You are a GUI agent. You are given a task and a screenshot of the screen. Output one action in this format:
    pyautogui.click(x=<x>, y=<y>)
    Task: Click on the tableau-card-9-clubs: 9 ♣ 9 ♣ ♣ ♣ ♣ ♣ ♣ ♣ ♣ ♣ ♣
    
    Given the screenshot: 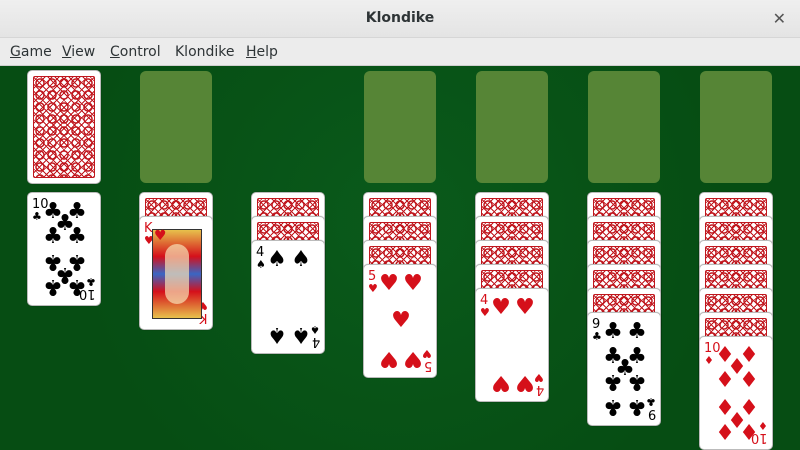 What is the action you would take?
    pyautogui.click(x=624, y=369)
    